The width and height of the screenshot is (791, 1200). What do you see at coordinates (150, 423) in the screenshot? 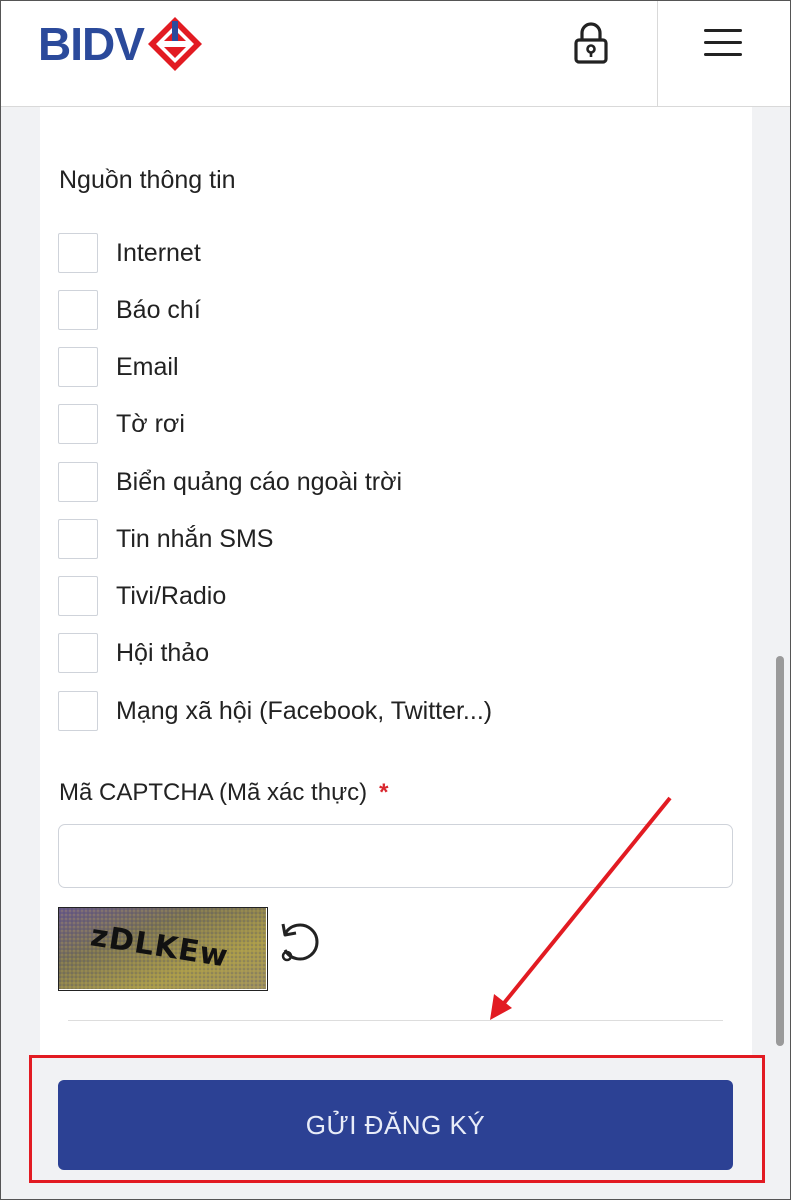
I see `source-checkbox-label: Tờ rơi` at bounding box center [150, 423].